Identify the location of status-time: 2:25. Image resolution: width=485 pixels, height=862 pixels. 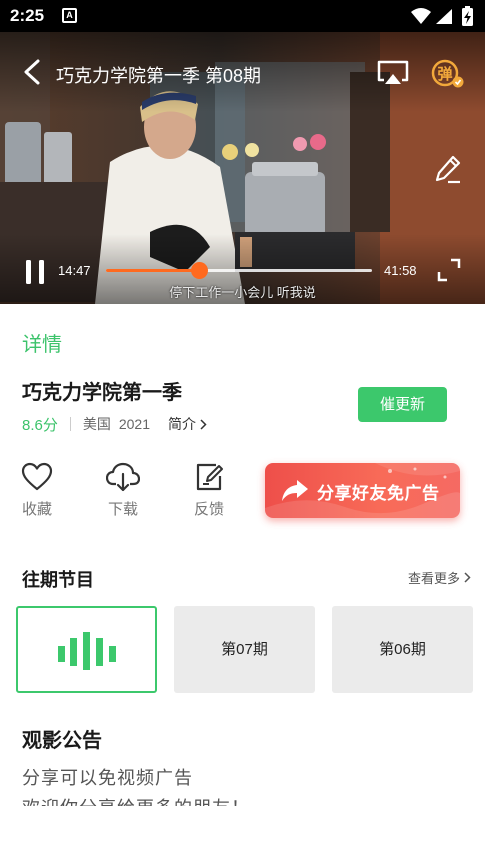
(27, 15).